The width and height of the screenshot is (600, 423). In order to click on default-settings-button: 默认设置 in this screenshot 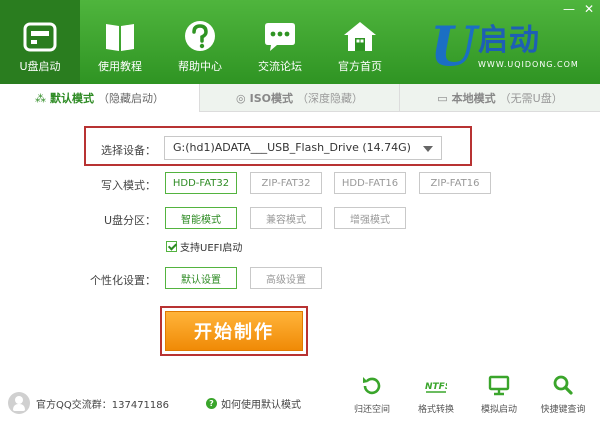, I will do `click(201, 278)`.